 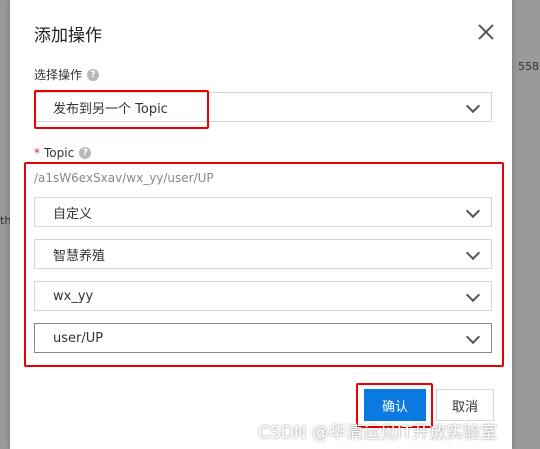 What do you see at coordinates (473, 106) in the screenshot?
I see `chevron-down-icon` at bounding box center [473, 106].